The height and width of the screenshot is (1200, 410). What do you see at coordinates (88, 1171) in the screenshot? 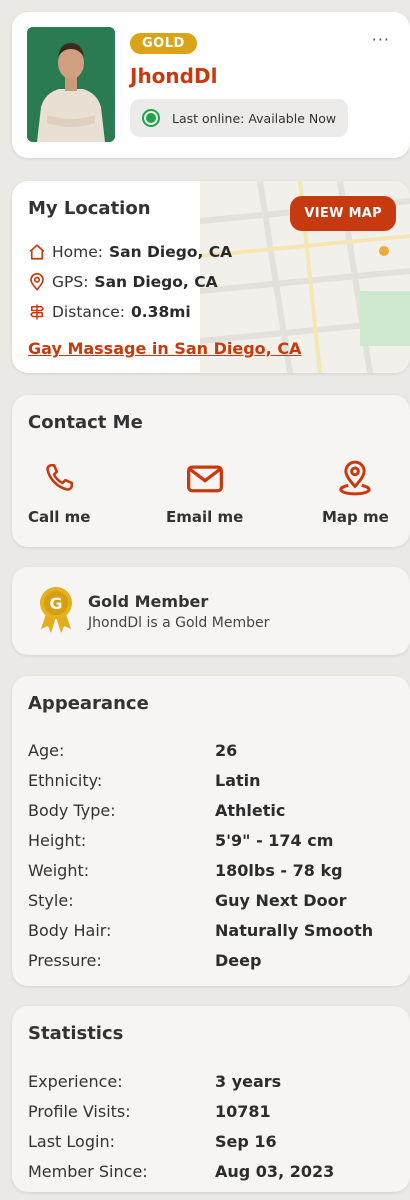
I see `statistic-label: Member Since:` at bounding box center [88, 1171].